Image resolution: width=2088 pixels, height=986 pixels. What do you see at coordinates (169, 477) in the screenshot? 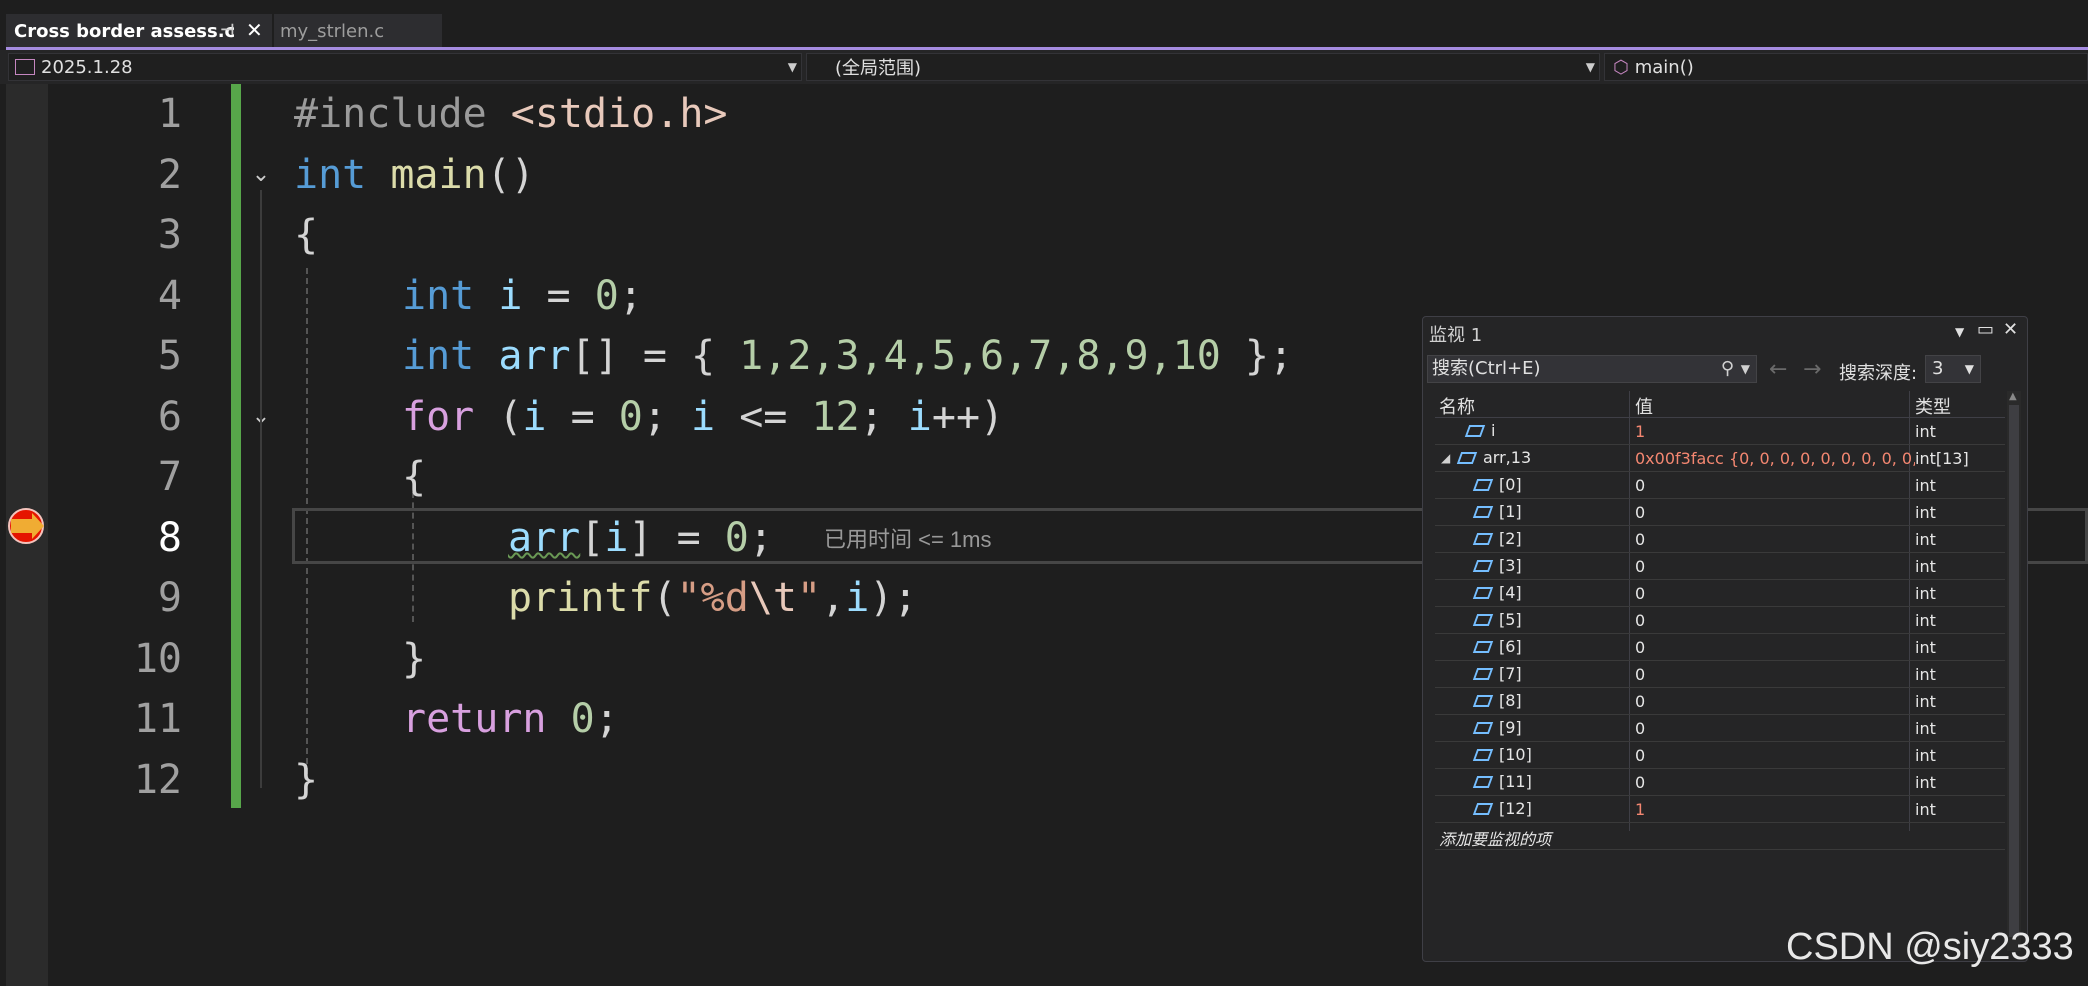
I see `line-number: 7` at bounding box center [169, 477].